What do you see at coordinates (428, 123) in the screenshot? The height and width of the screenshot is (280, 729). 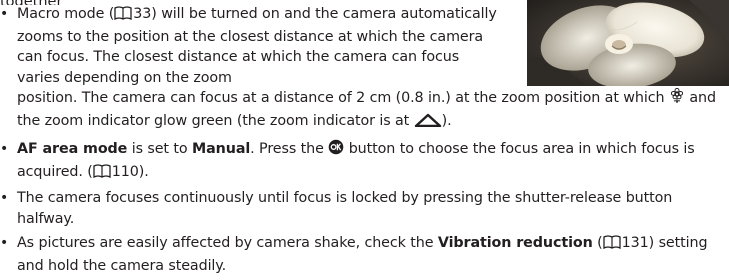 I see `zoom-indicator-triangle-icon` at bounding box center [428, 123].